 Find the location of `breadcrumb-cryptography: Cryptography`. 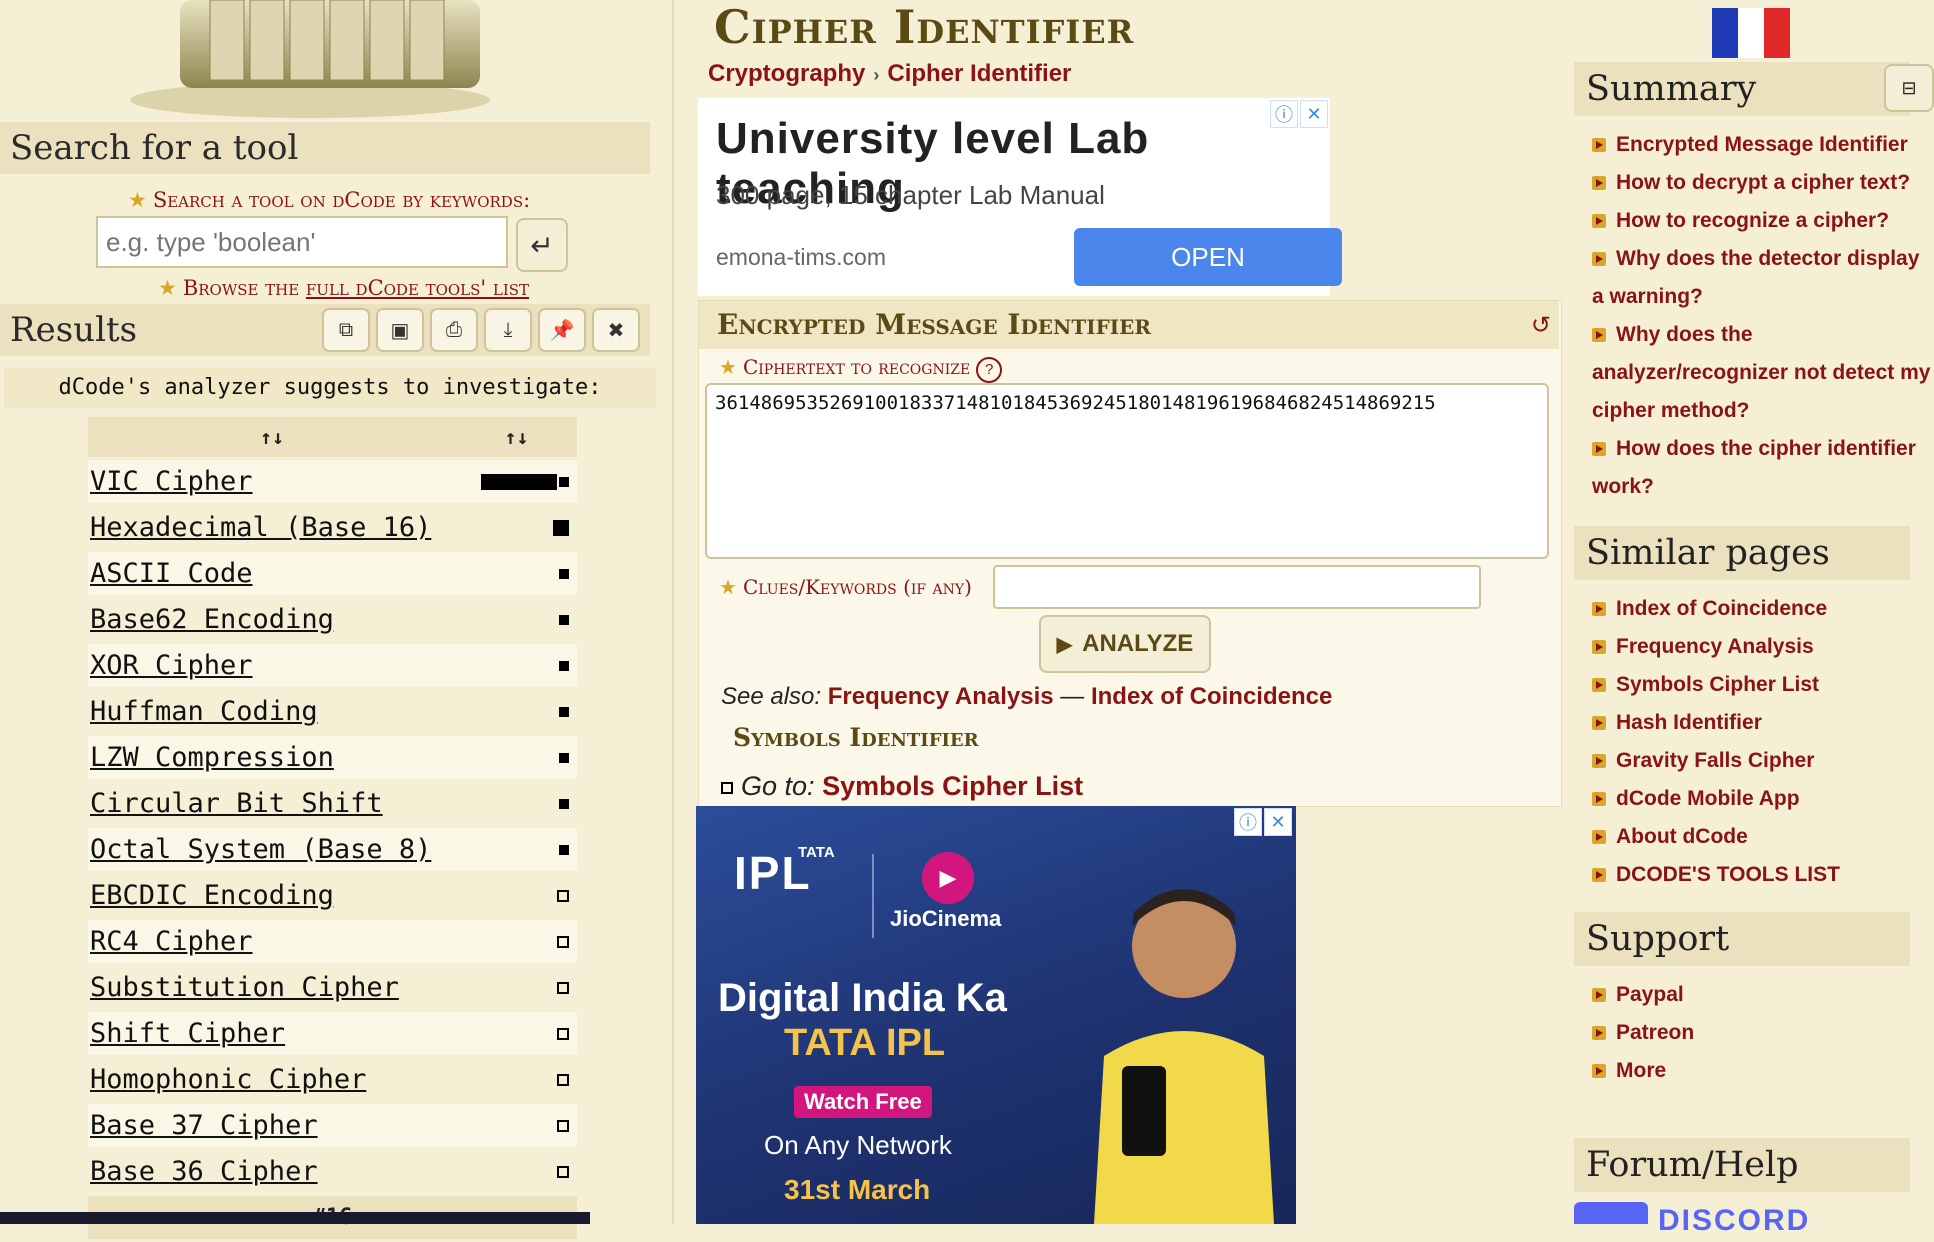

breadcrumb-cryptography: Cryptography is located at coordinates (786, 73).